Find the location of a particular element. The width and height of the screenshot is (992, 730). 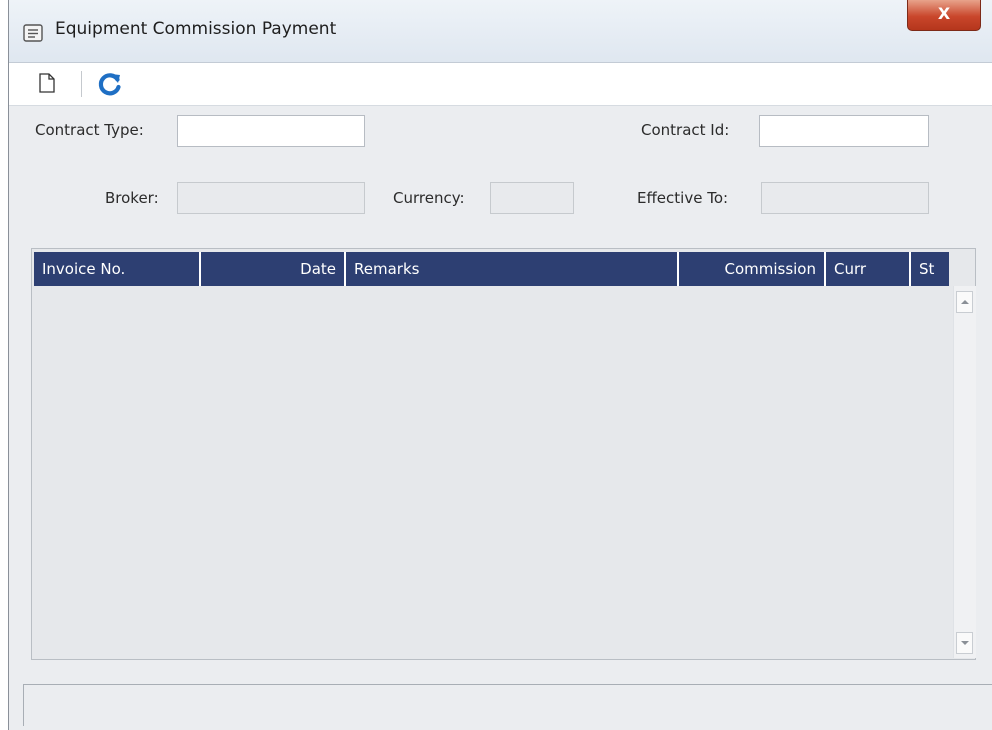

column-header-invoice-no: Invoice No. is located at coordinates (117, 269).